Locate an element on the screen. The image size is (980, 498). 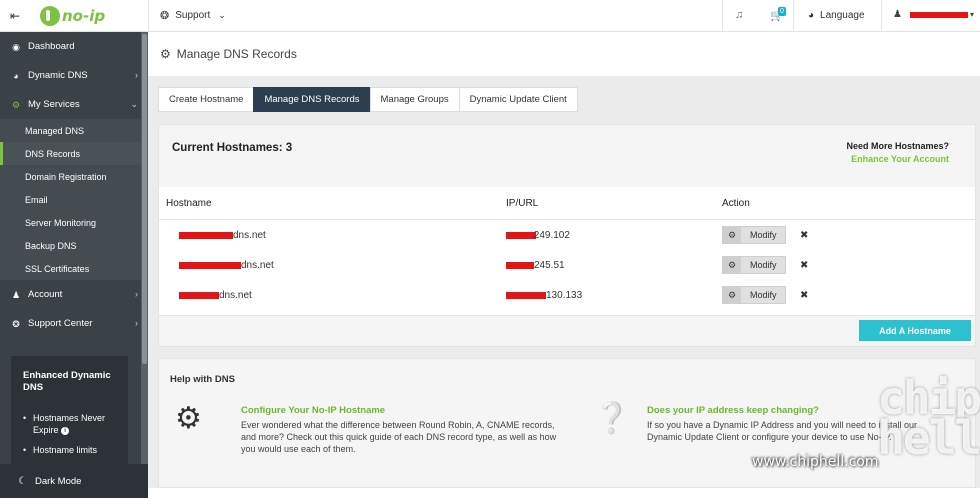
support-label: Support is located at coordinates (193, 15).